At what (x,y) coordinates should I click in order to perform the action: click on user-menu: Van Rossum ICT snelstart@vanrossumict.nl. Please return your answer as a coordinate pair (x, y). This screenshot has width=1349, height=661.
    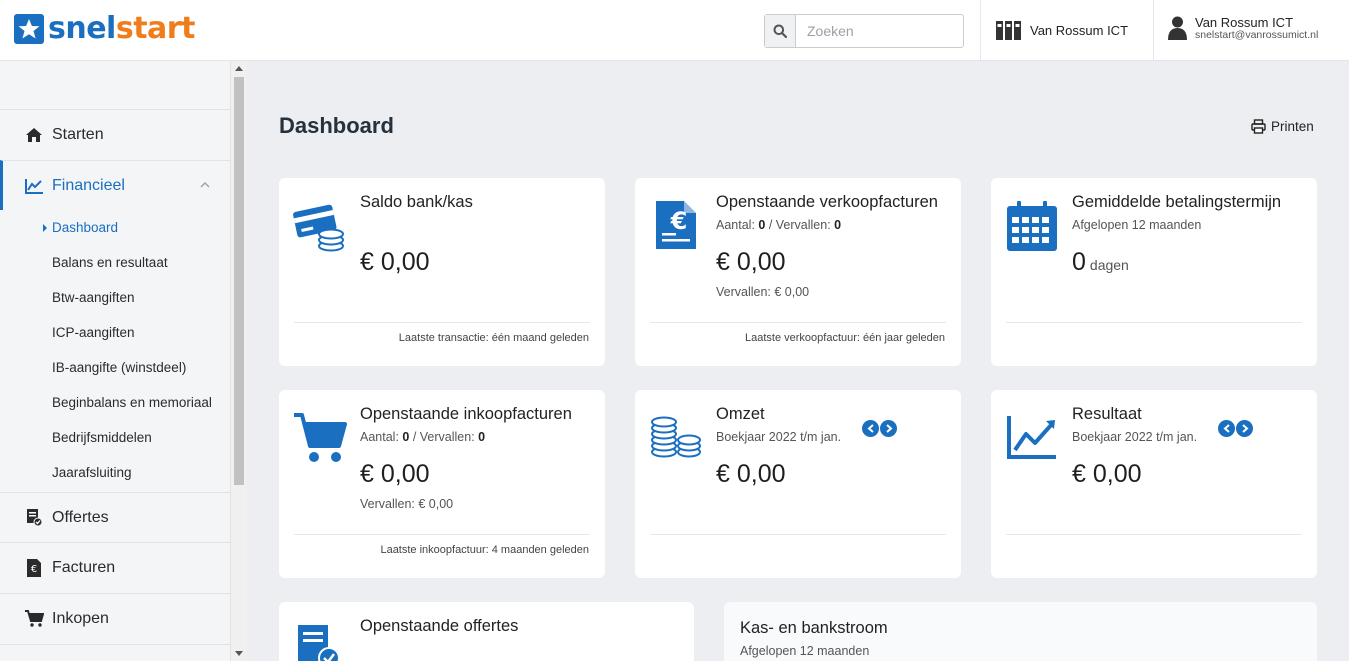
    Looking at the image, I should click on (1243, 29).